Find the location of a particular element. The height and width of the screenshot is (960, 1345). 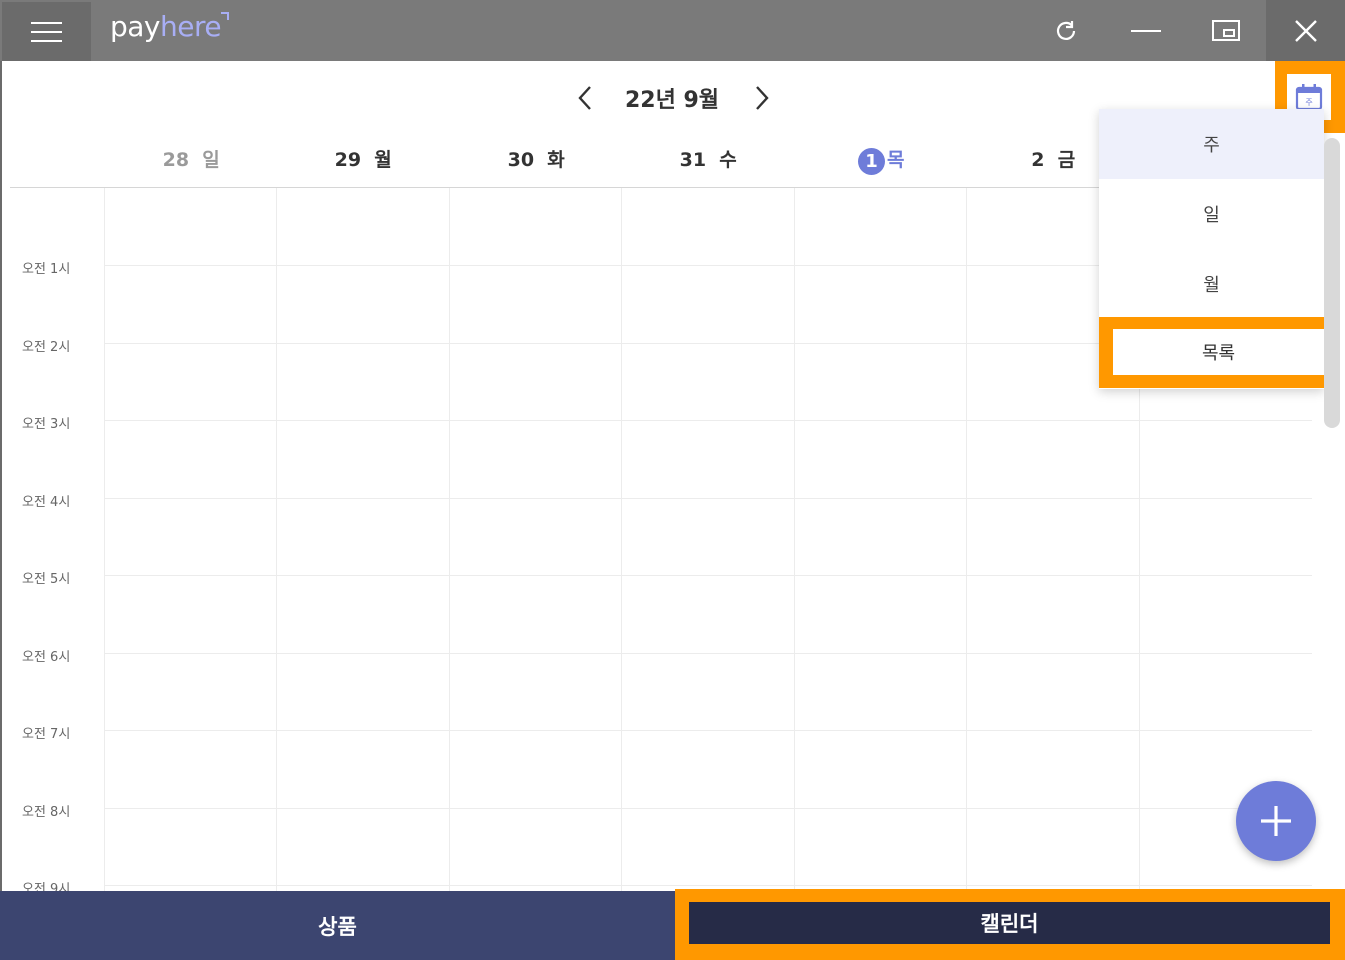

day-number: 31 is located at coordinates (693, 160).